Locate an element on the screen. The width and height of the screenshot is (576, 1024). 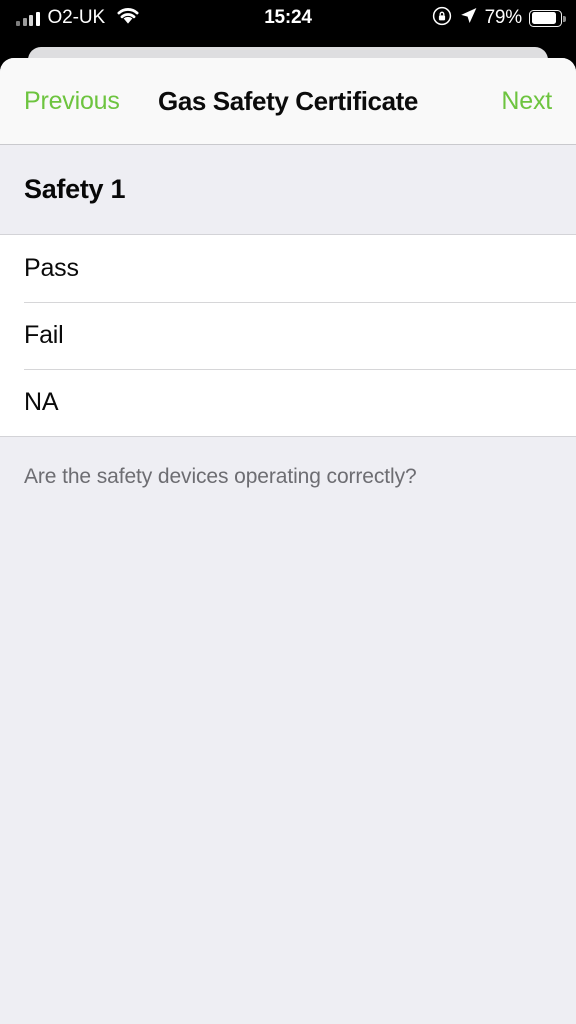
next-button: Next is located at coordinates (526, 101).